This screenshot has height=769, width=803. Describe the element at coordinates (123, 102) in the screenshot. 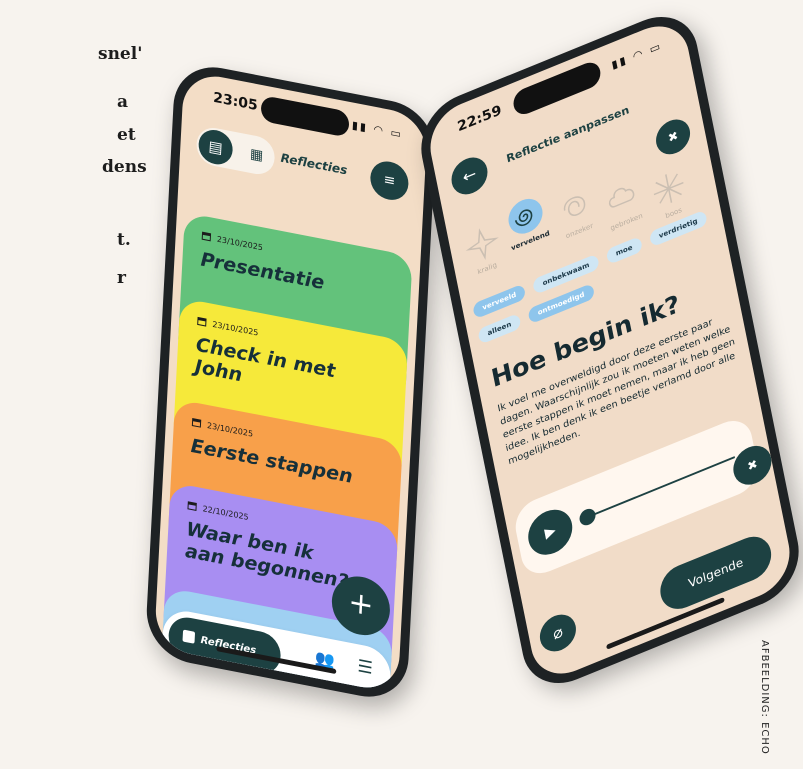

I see `article-line: a` at that location.